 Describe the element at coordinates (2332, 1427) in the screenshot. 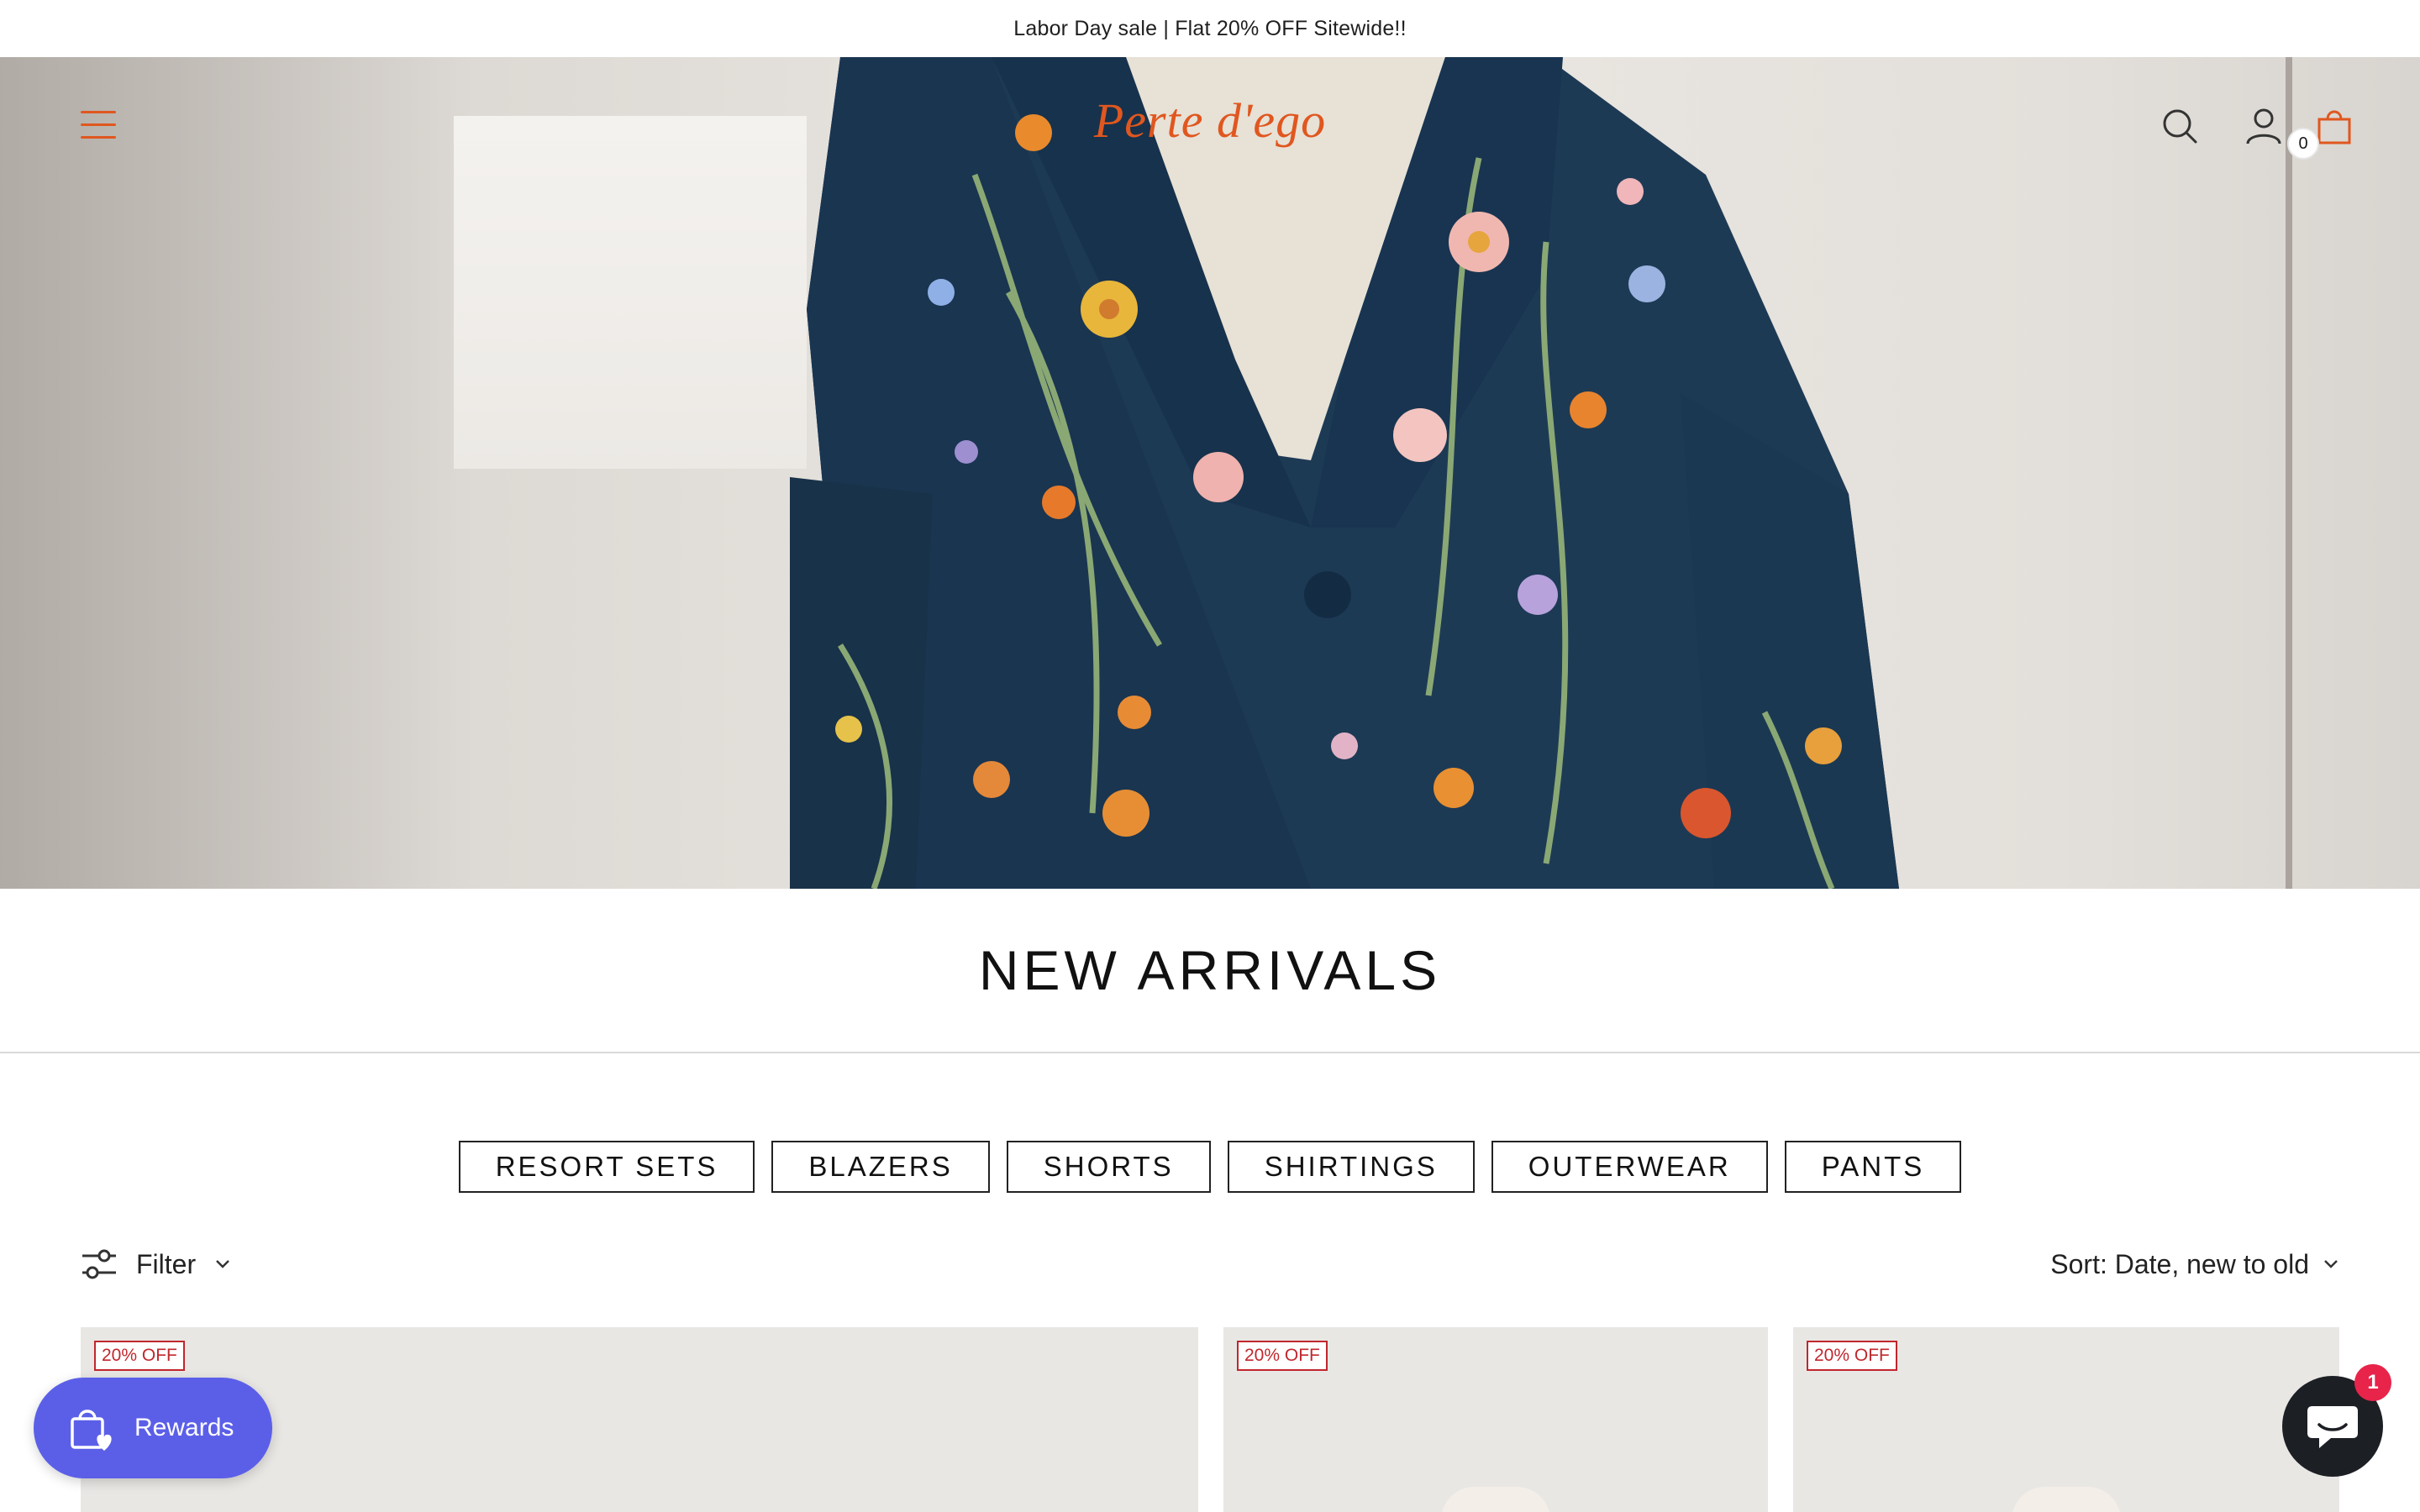

I see `chat-bubble-icon` at that location.